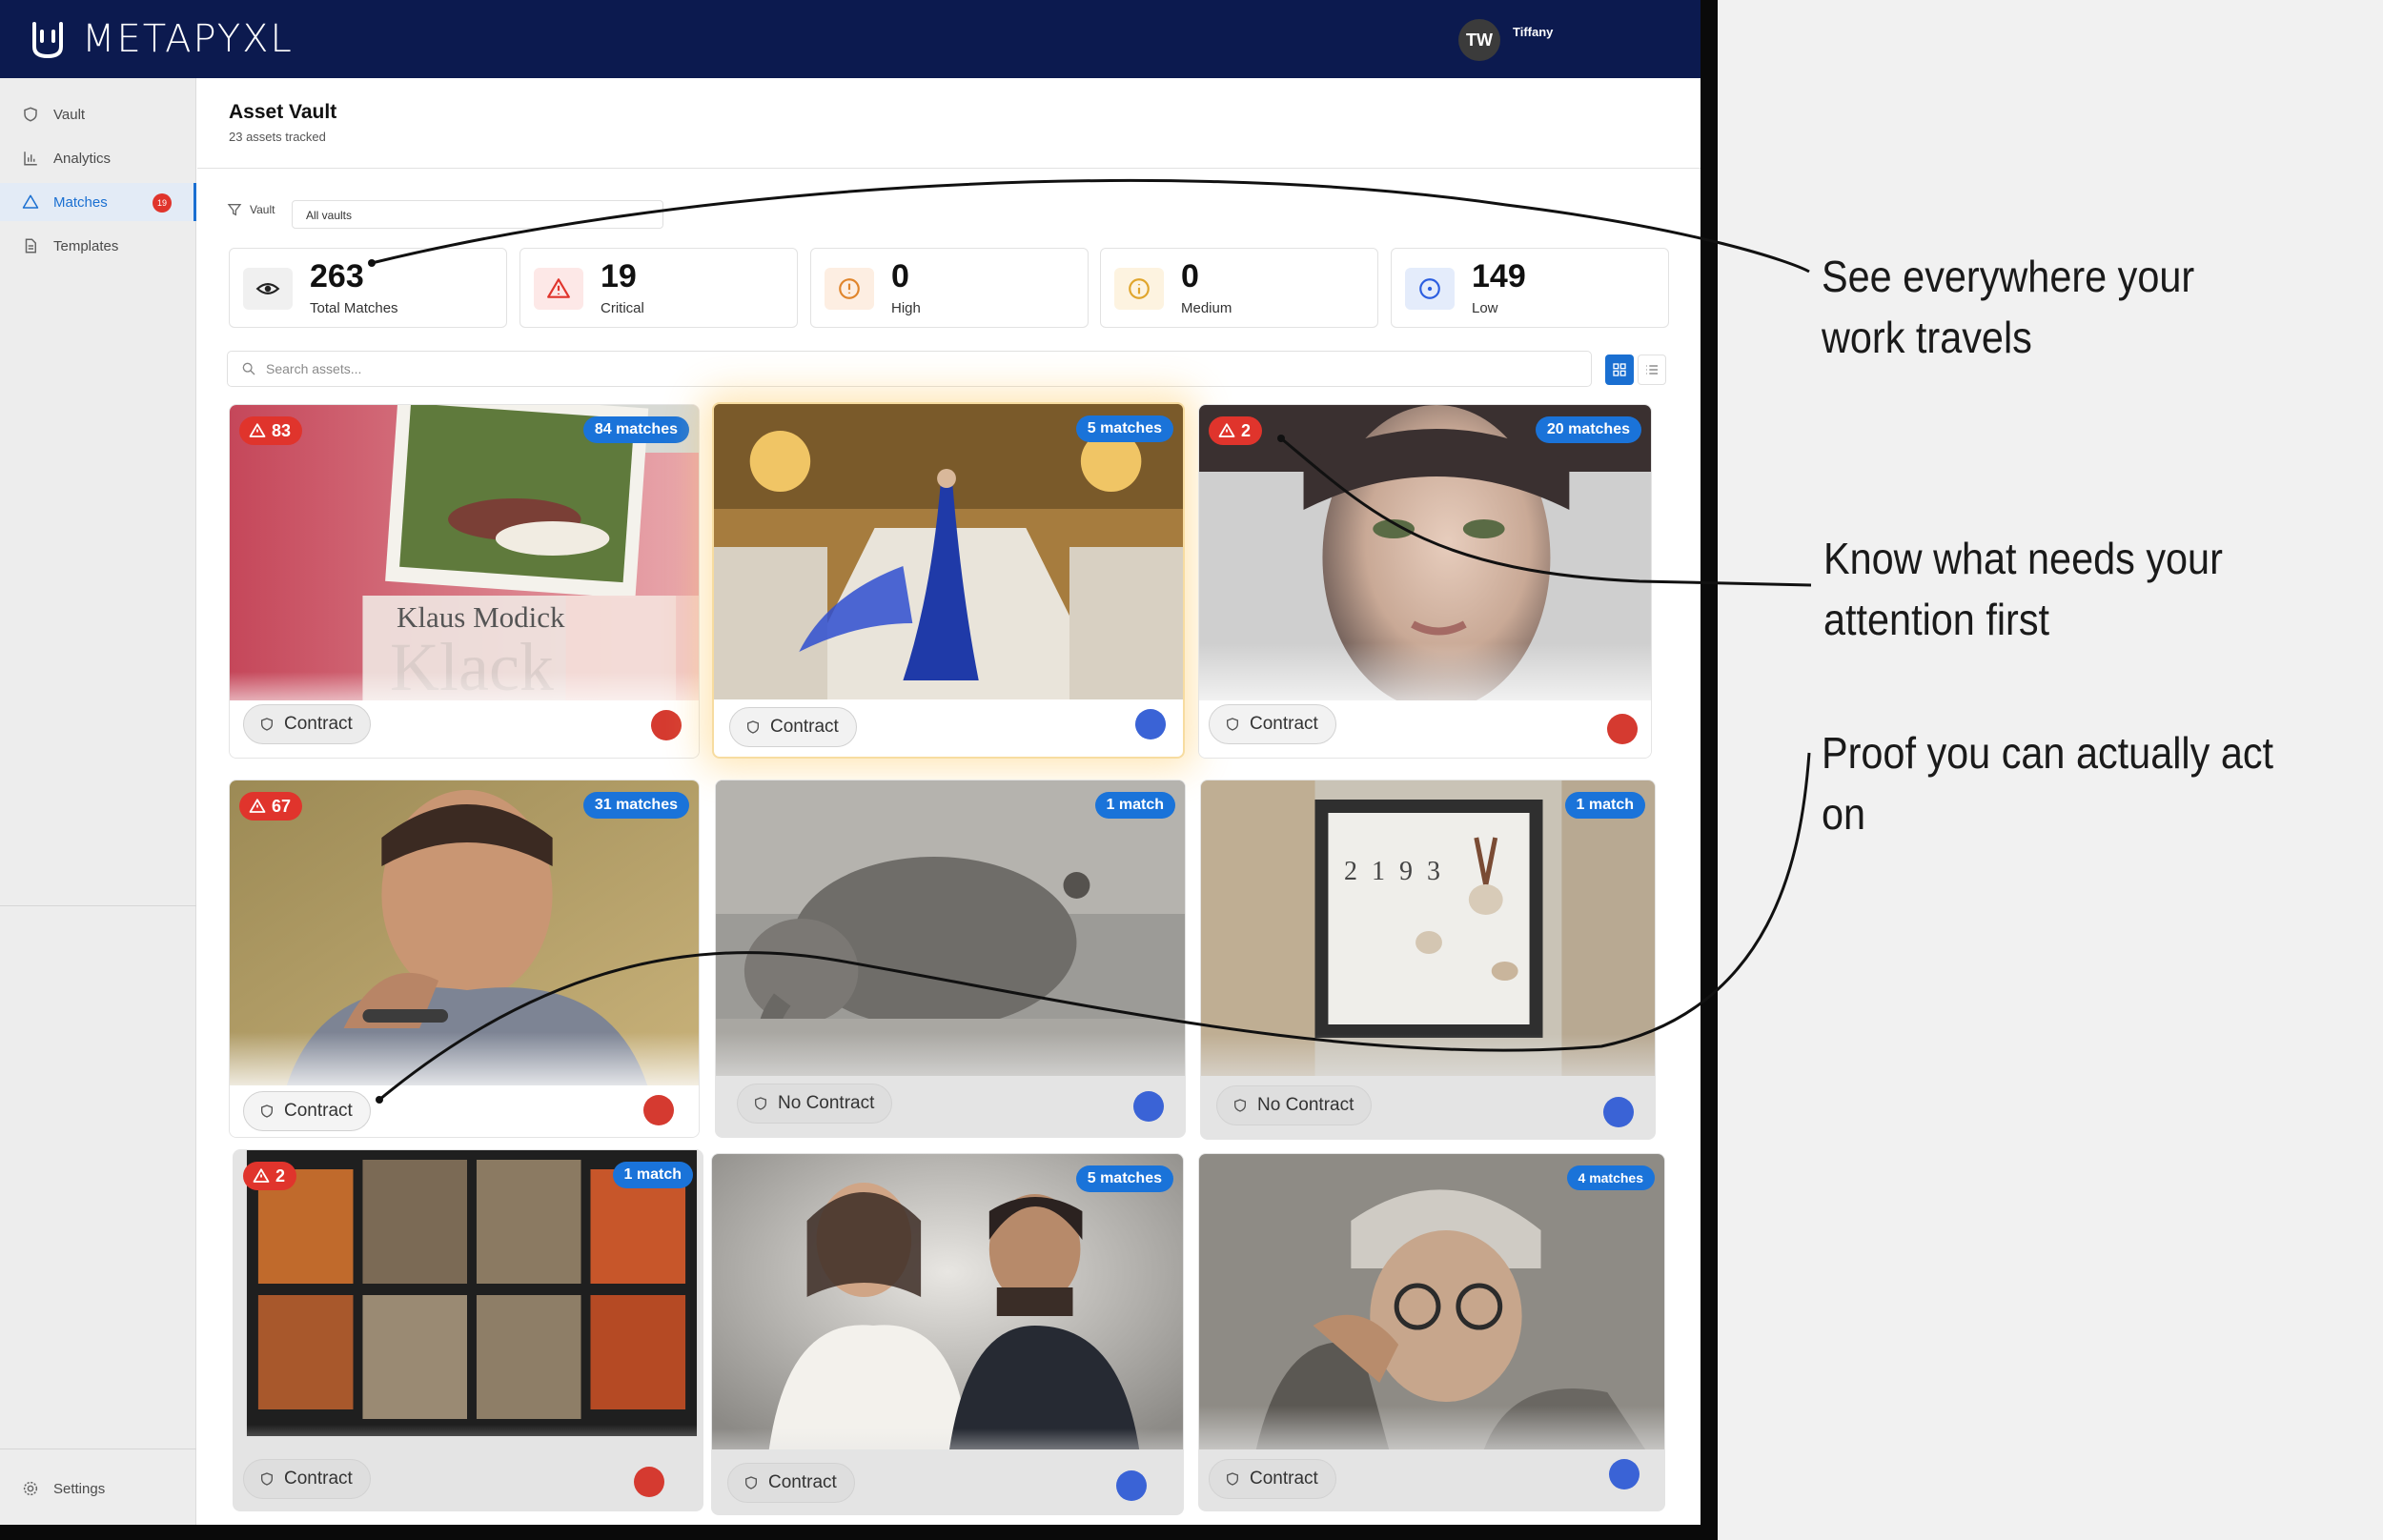 The image size is (2383, 1540). I want to click on top-bar: METAPYXL TW Tiffany, so click(851, 39).